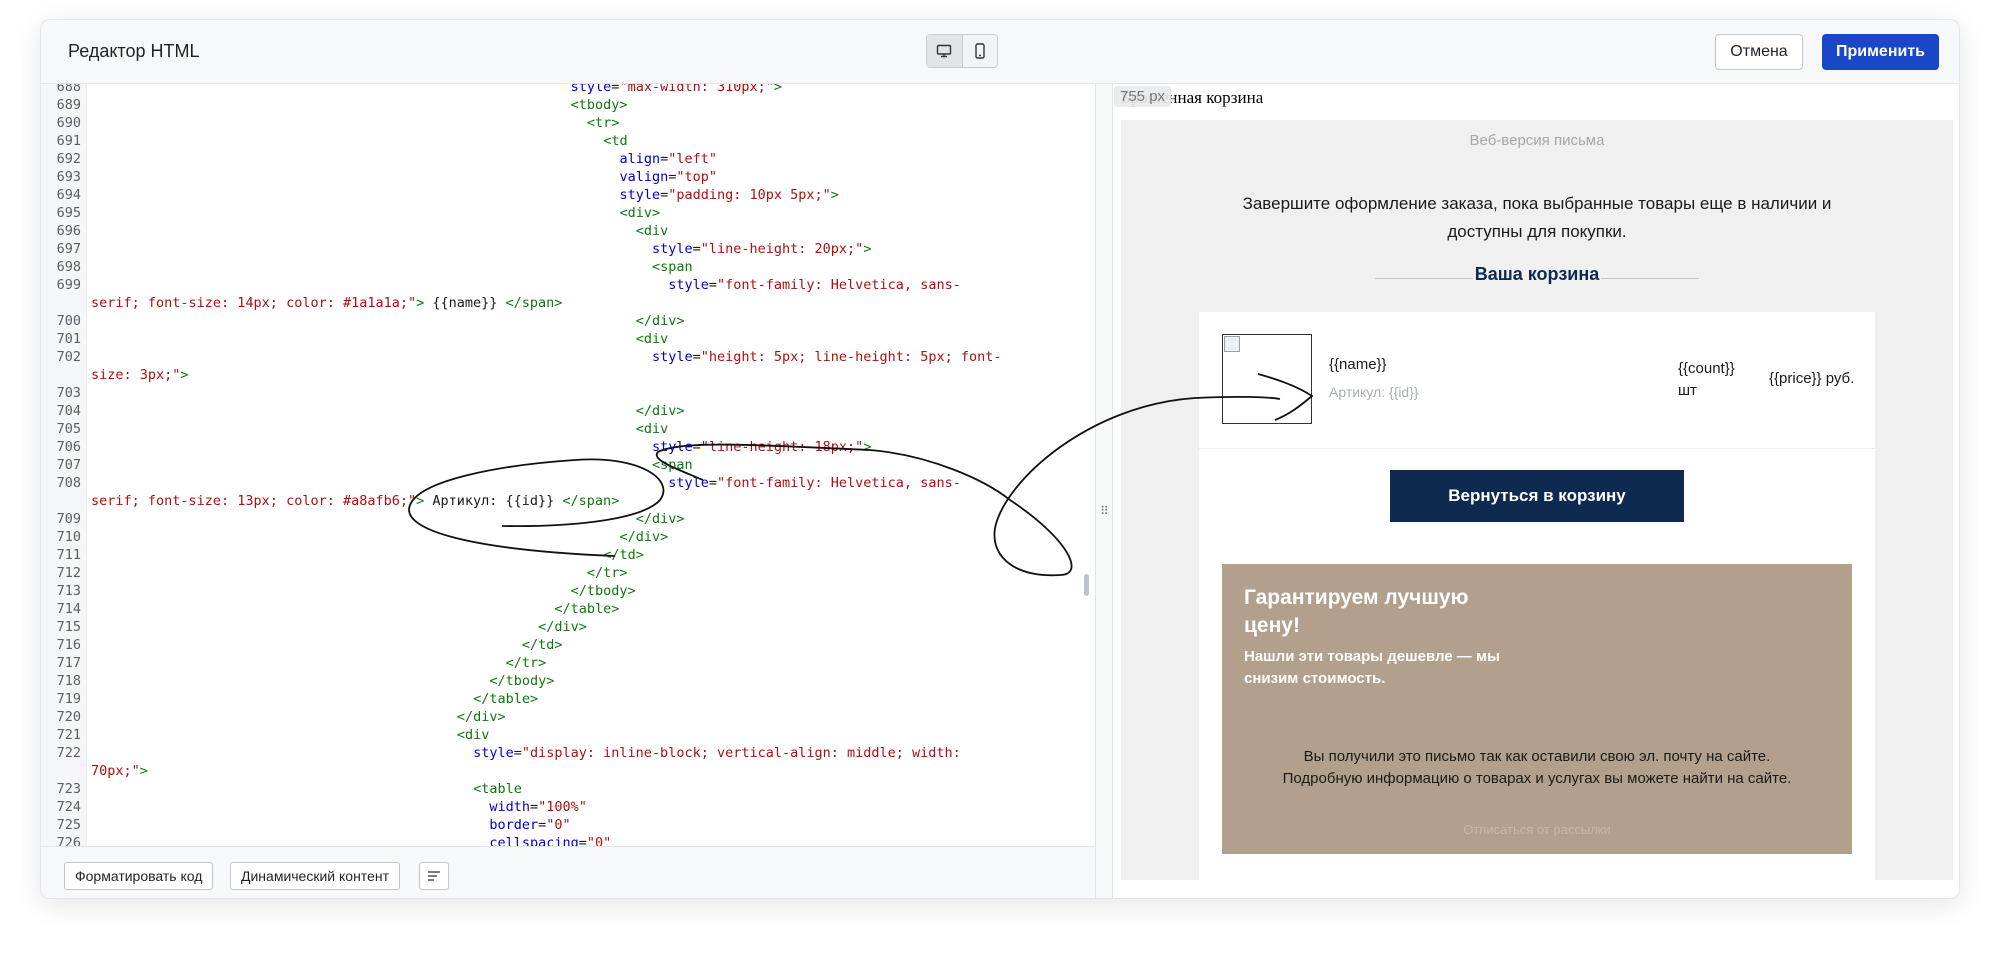  What do you see at coordinates (509, 807) in the screenshot?
I see `code-token: width` at bounding box center [509, 807].